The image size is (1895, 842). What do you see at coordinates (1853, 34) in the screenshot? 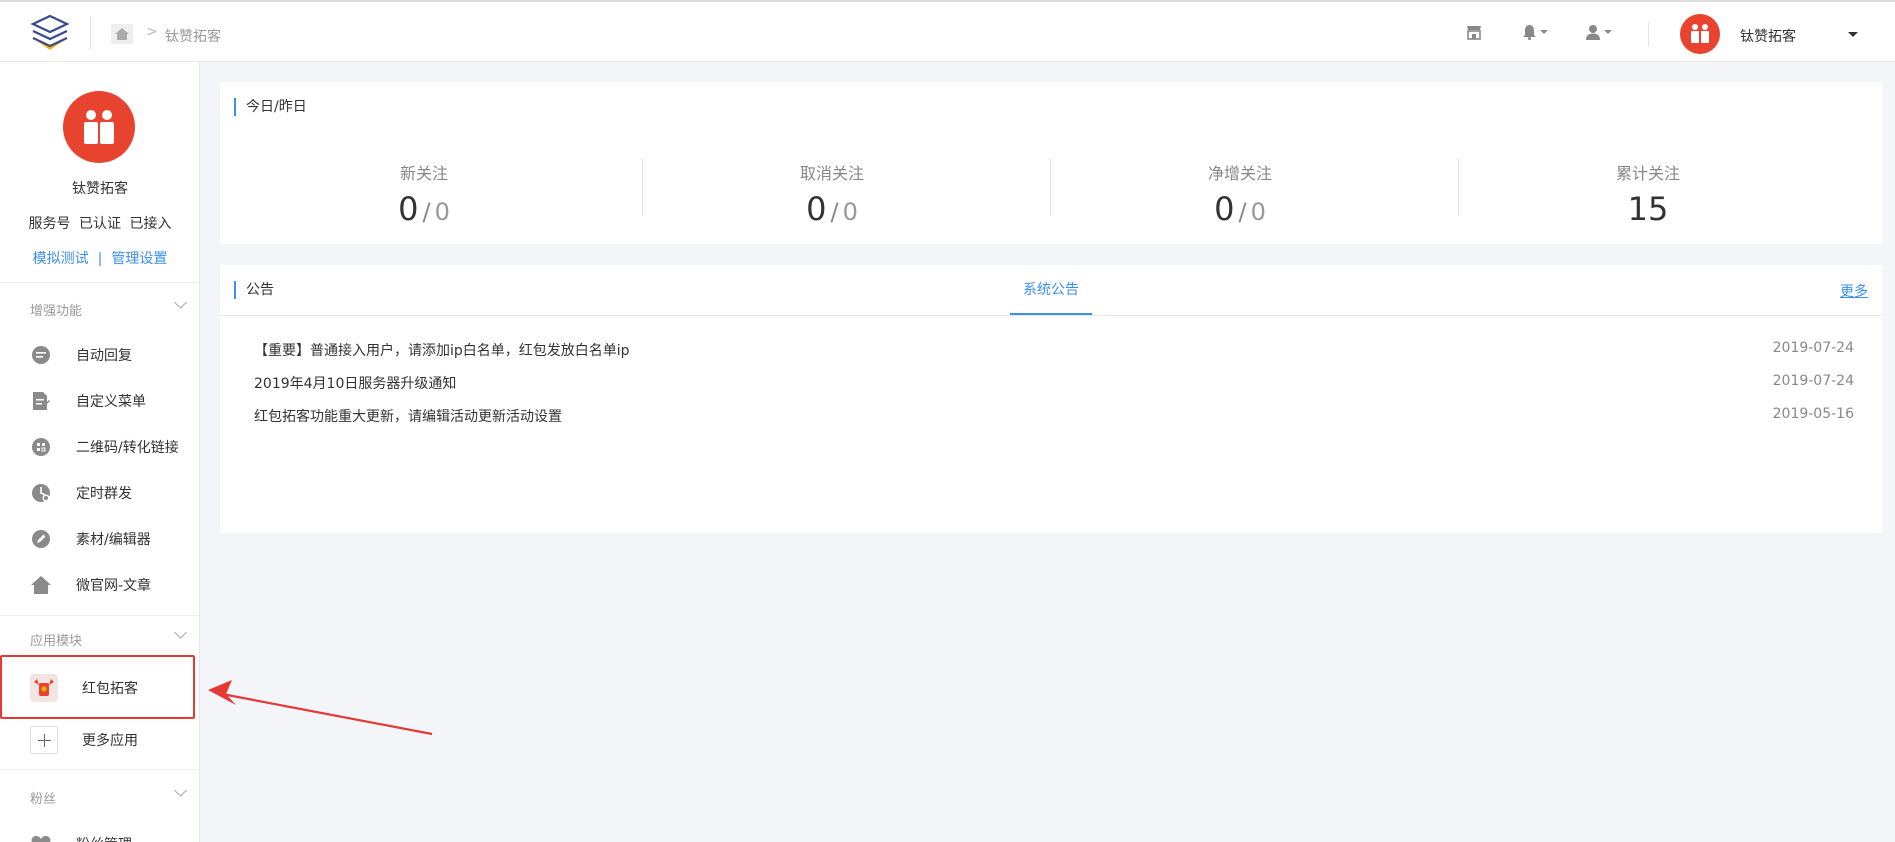
I see `account-dropdown-icon` at bounding box center [1853, 34].